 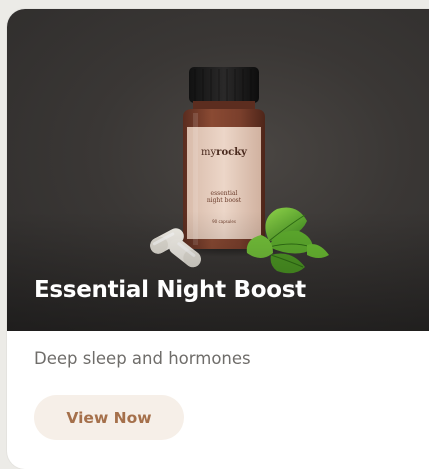 I want to click on svg-text: myrocky, so click(x=224, y=152).